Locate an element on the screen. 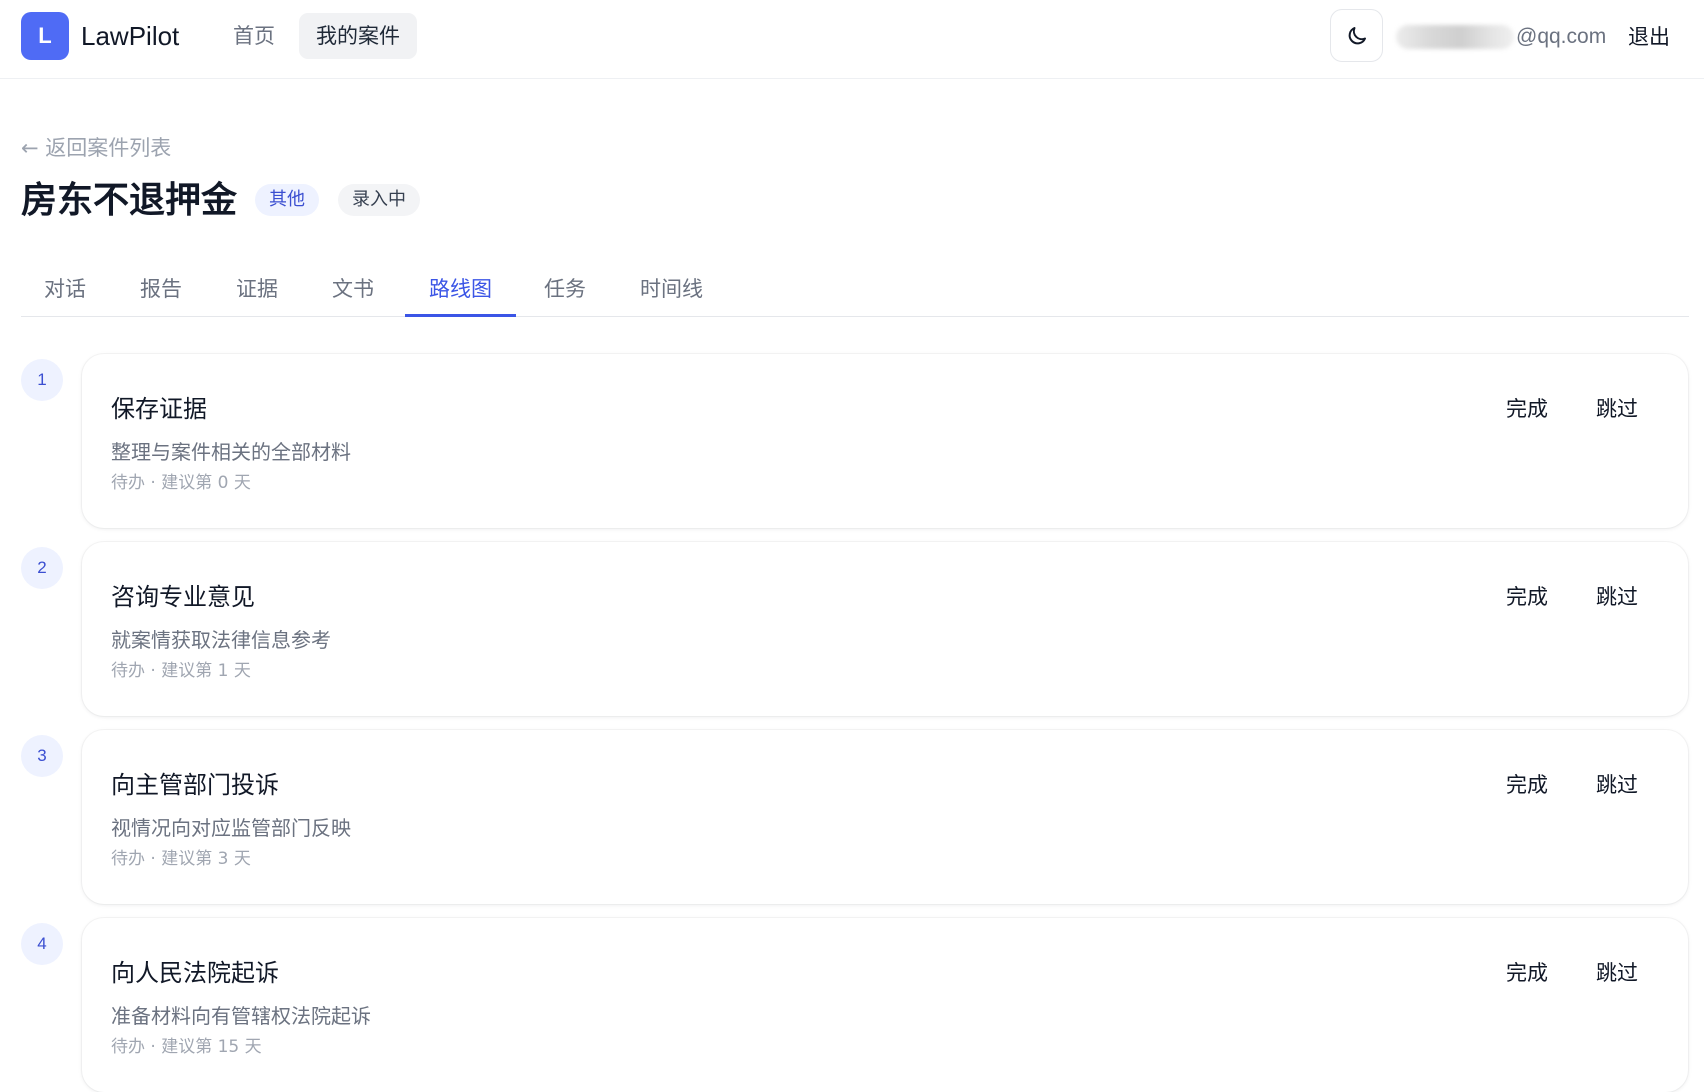  step-number: 1 is located at coordinates (42, 380).